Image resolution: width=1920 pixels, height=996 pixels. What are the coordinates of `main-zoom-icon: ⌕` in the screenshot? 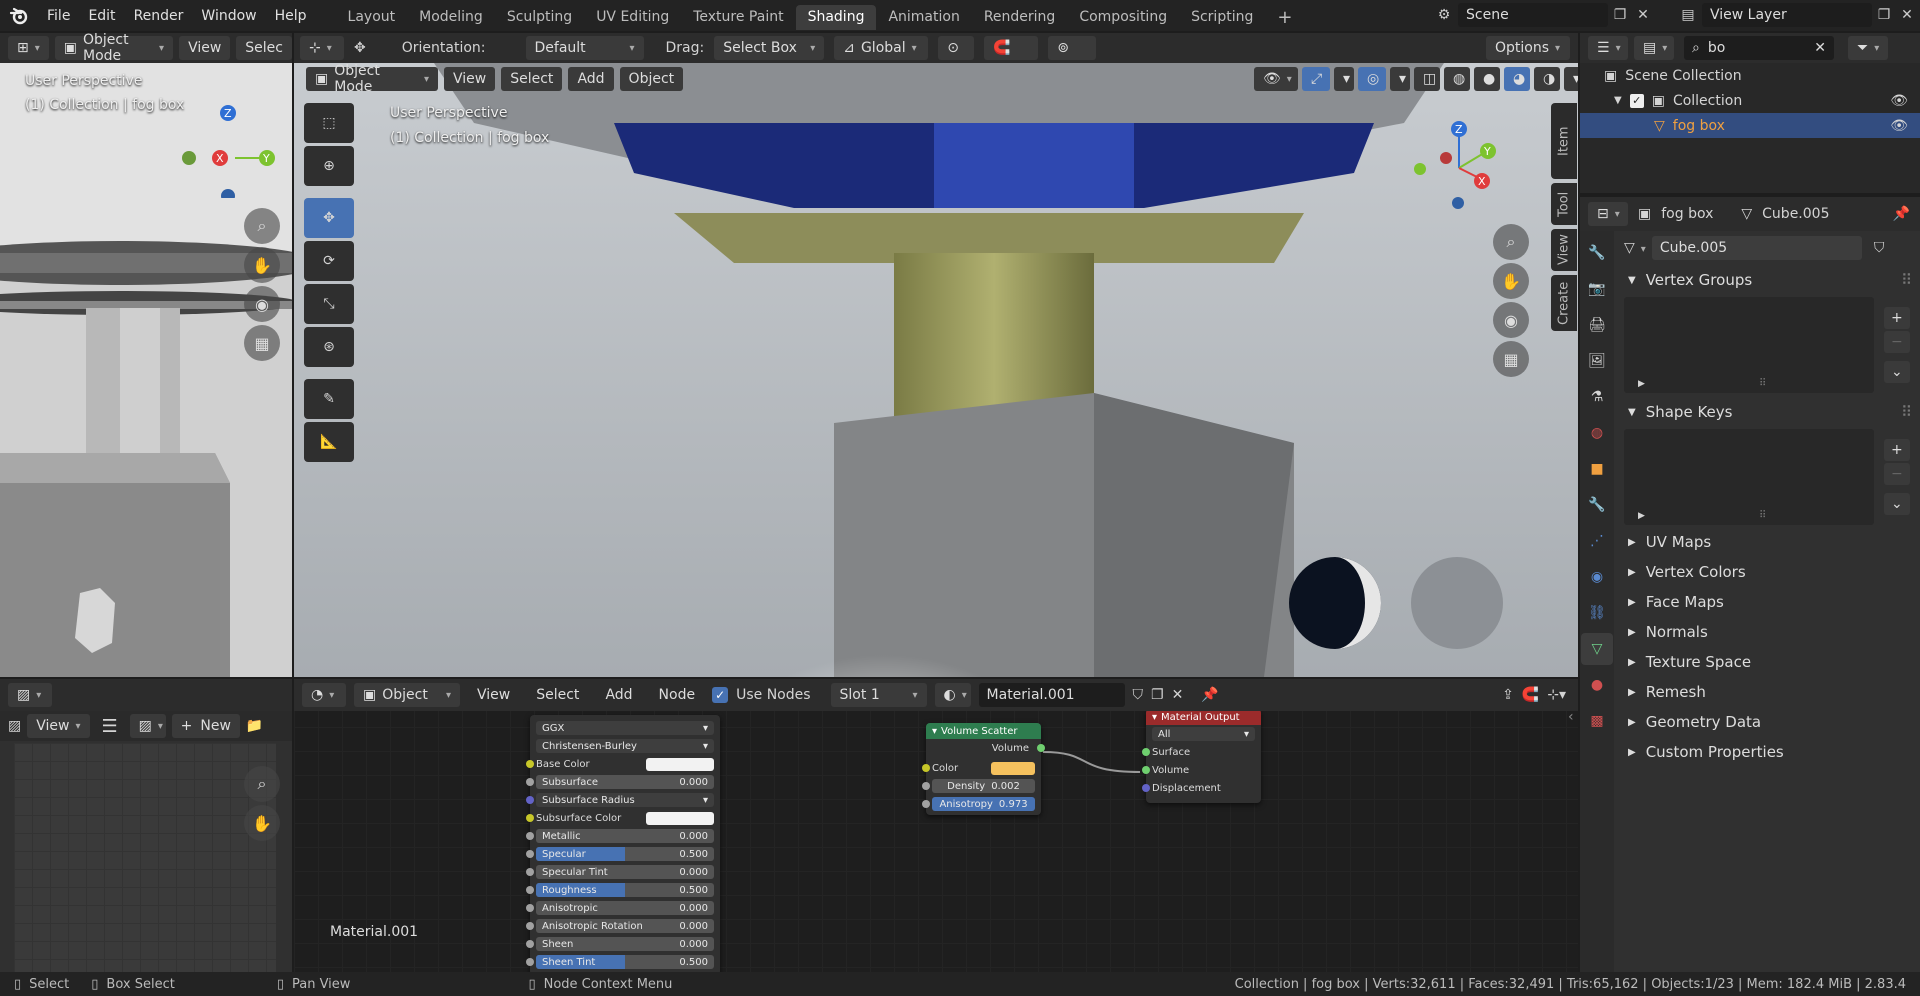 It's located at (1511, 242).